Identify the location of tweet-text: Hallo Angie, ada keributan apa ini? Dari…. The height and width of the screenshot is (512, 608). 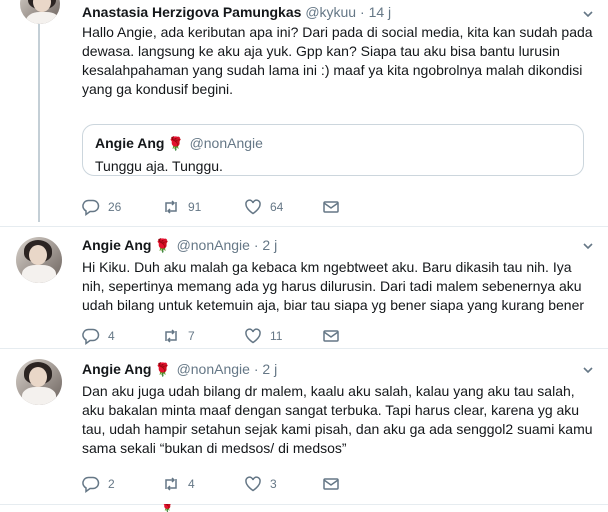
(337, 60).